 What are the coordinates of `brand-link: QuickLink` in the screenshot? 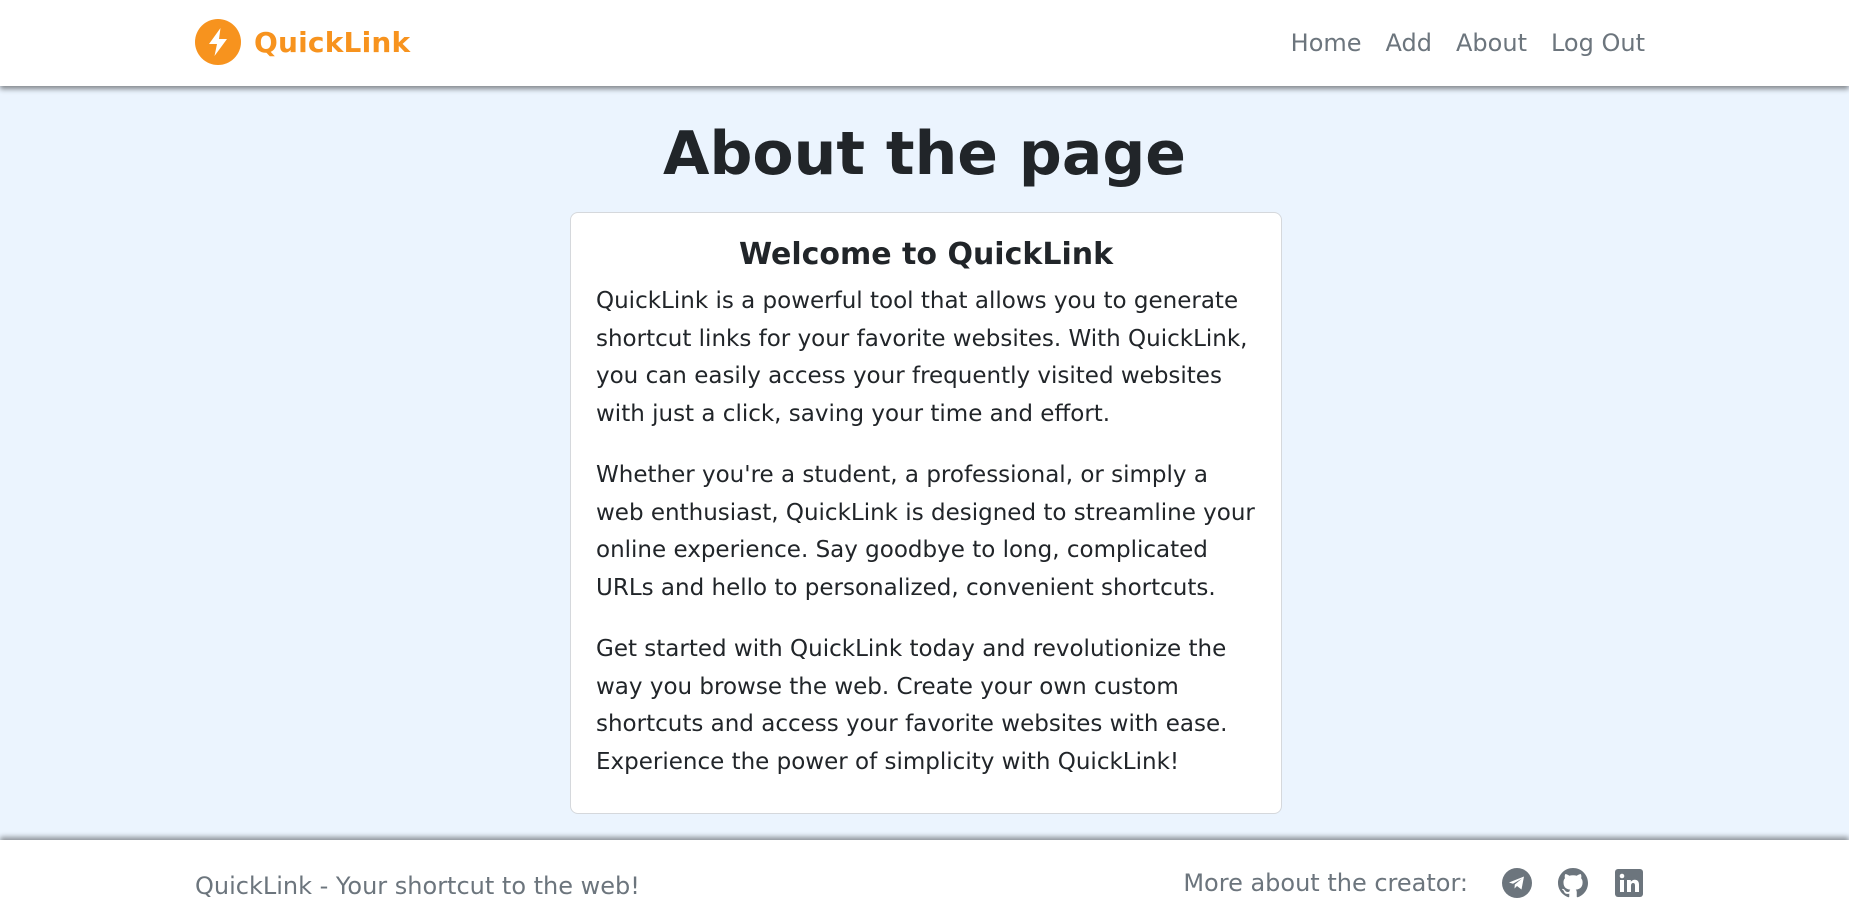 It's located at (302, 42).